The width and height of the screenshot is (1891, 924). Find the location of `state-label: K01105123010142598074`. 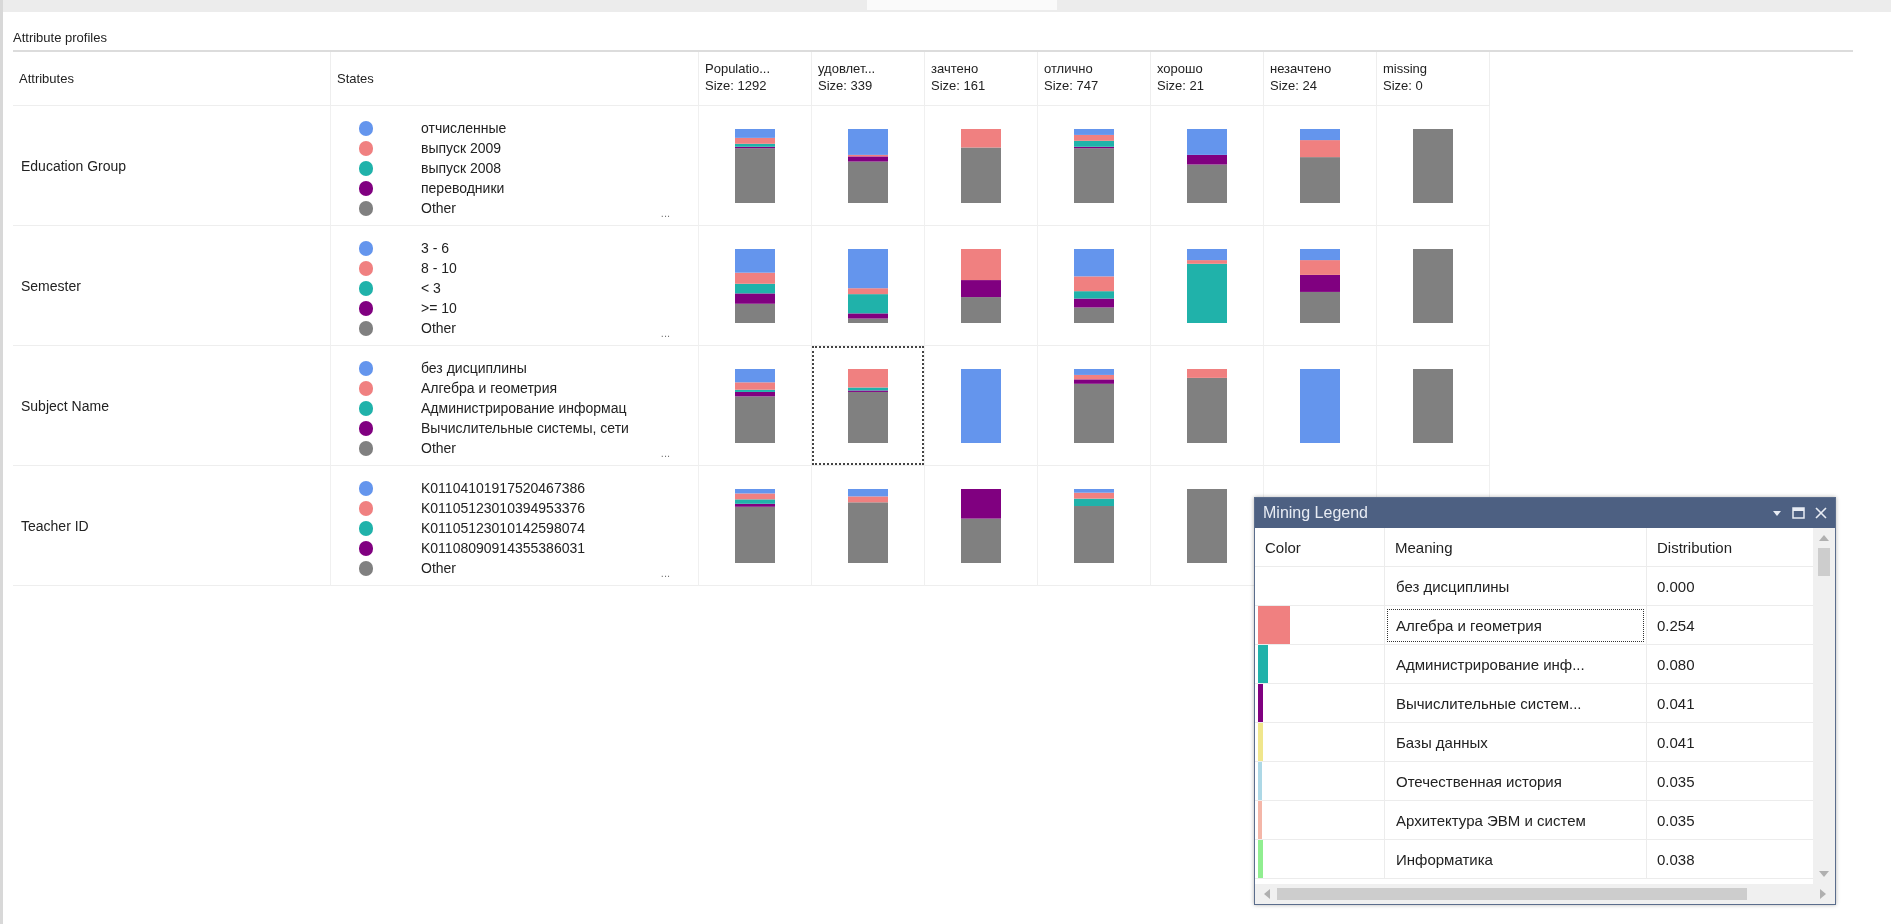

state-label: K01105123010142598074 is located at coordinates (503, 528).